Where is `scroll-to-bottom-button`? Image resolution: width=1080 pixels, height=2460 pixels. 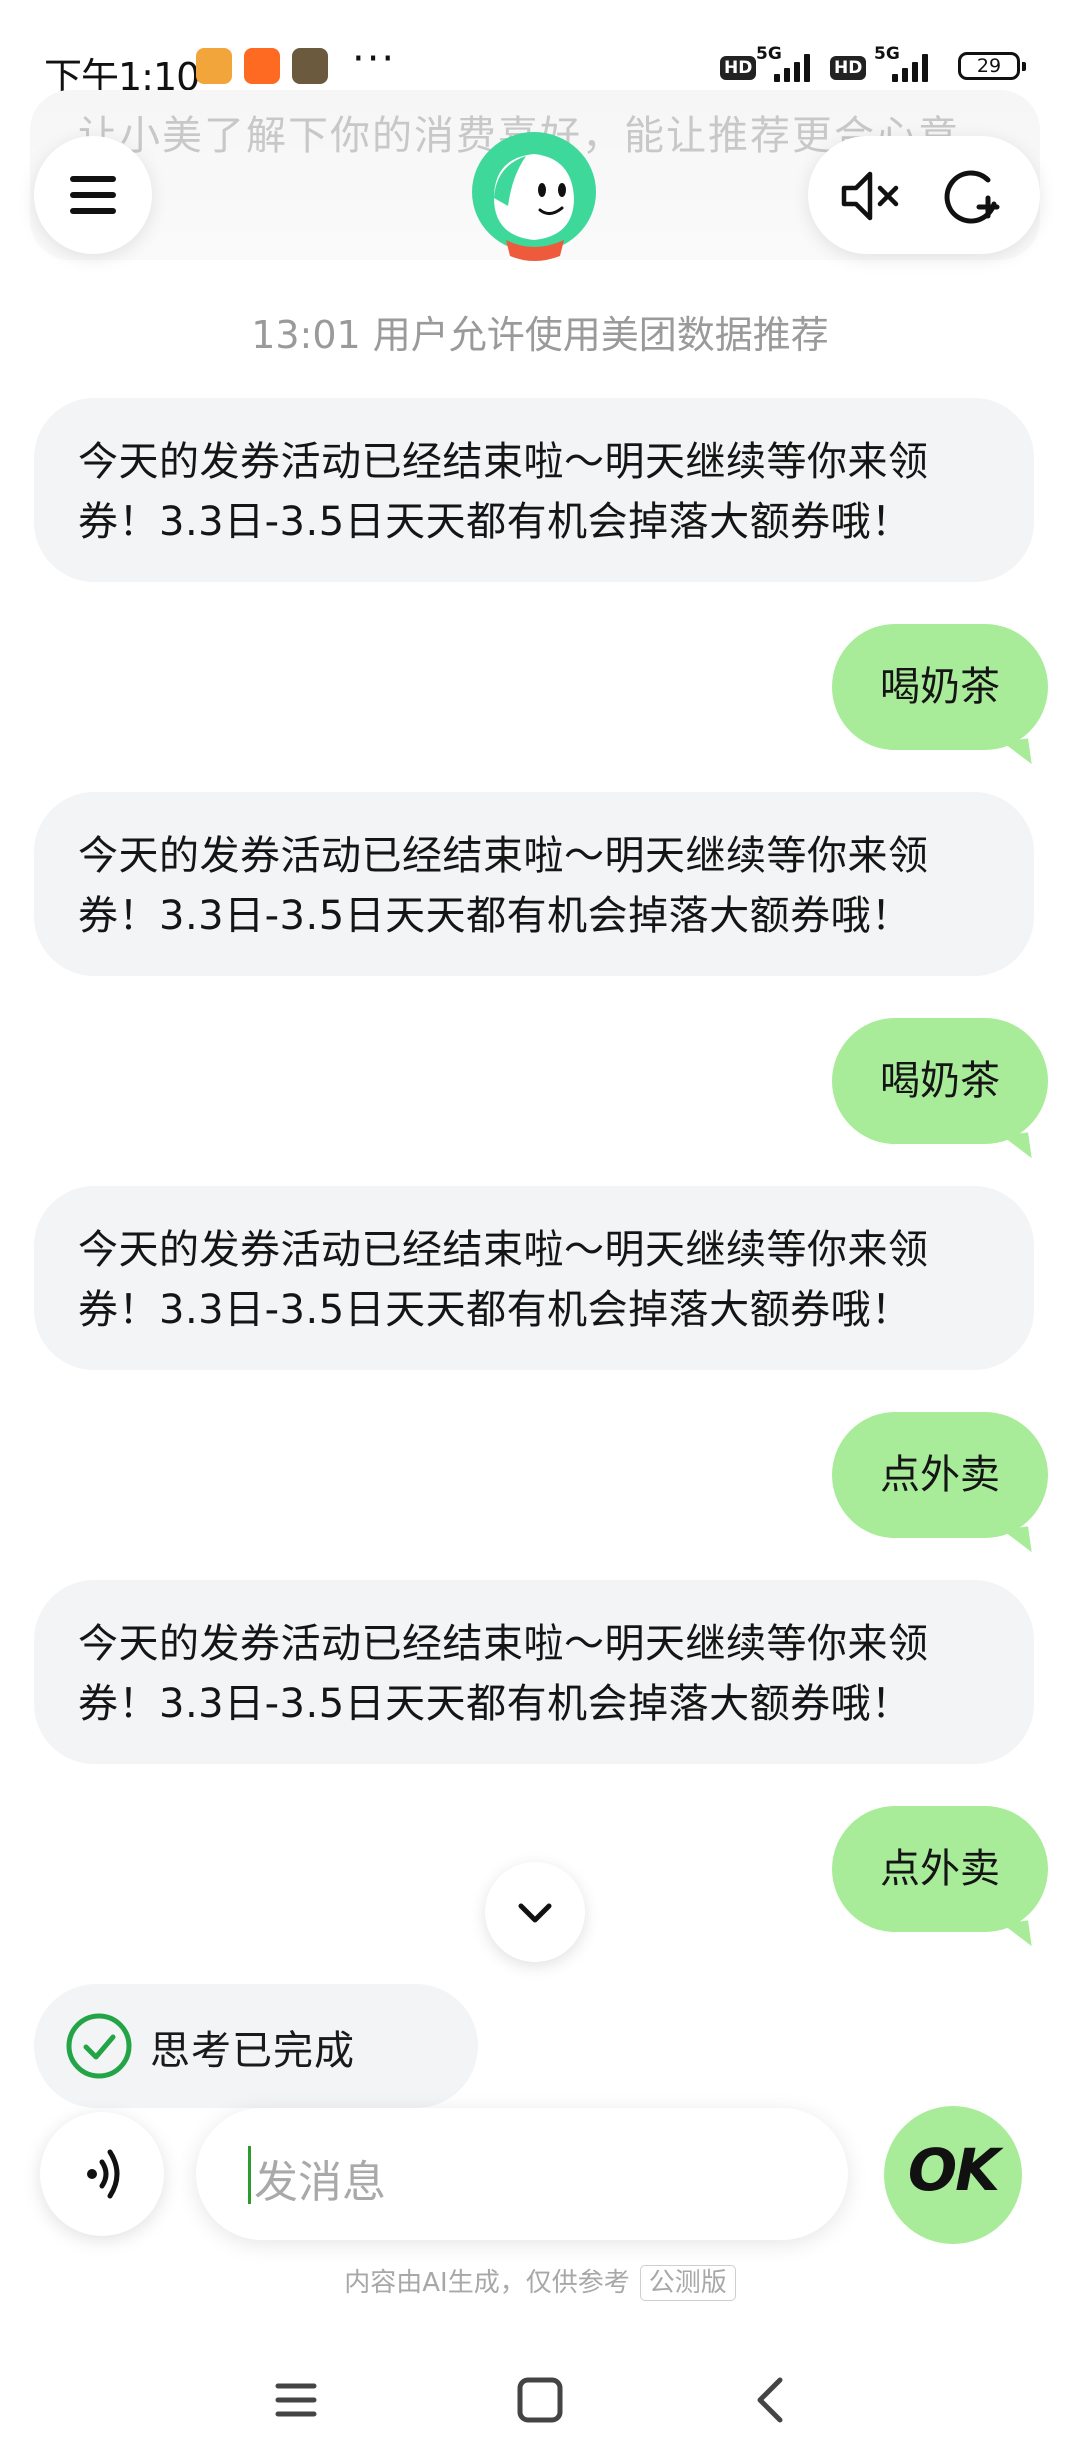
scroll-to-bottom-button is located at coordinates (535, 1912).